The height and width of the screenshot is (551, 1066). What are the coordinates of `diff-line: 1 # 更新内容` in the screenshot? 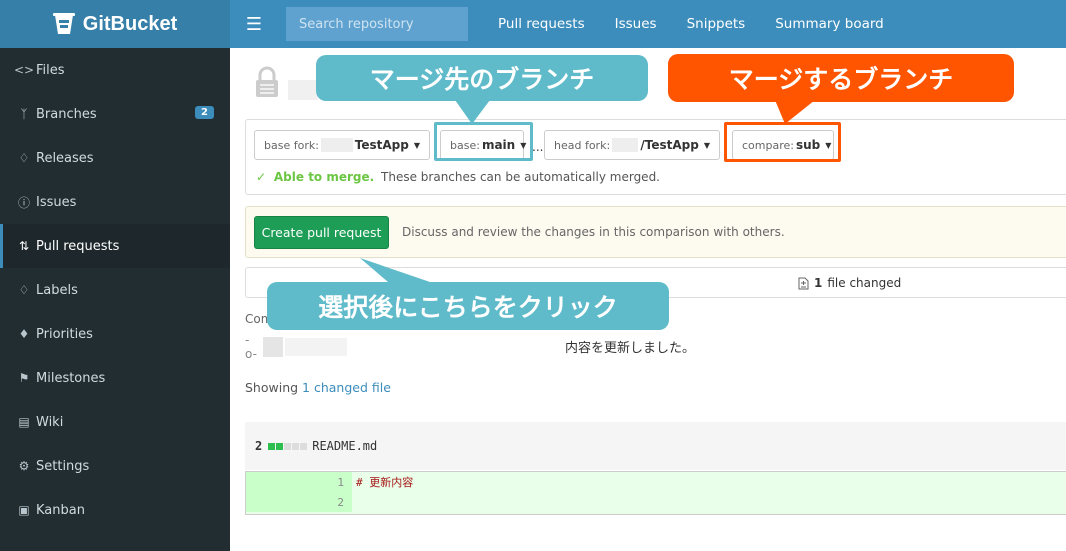 It's located at (656, 482).